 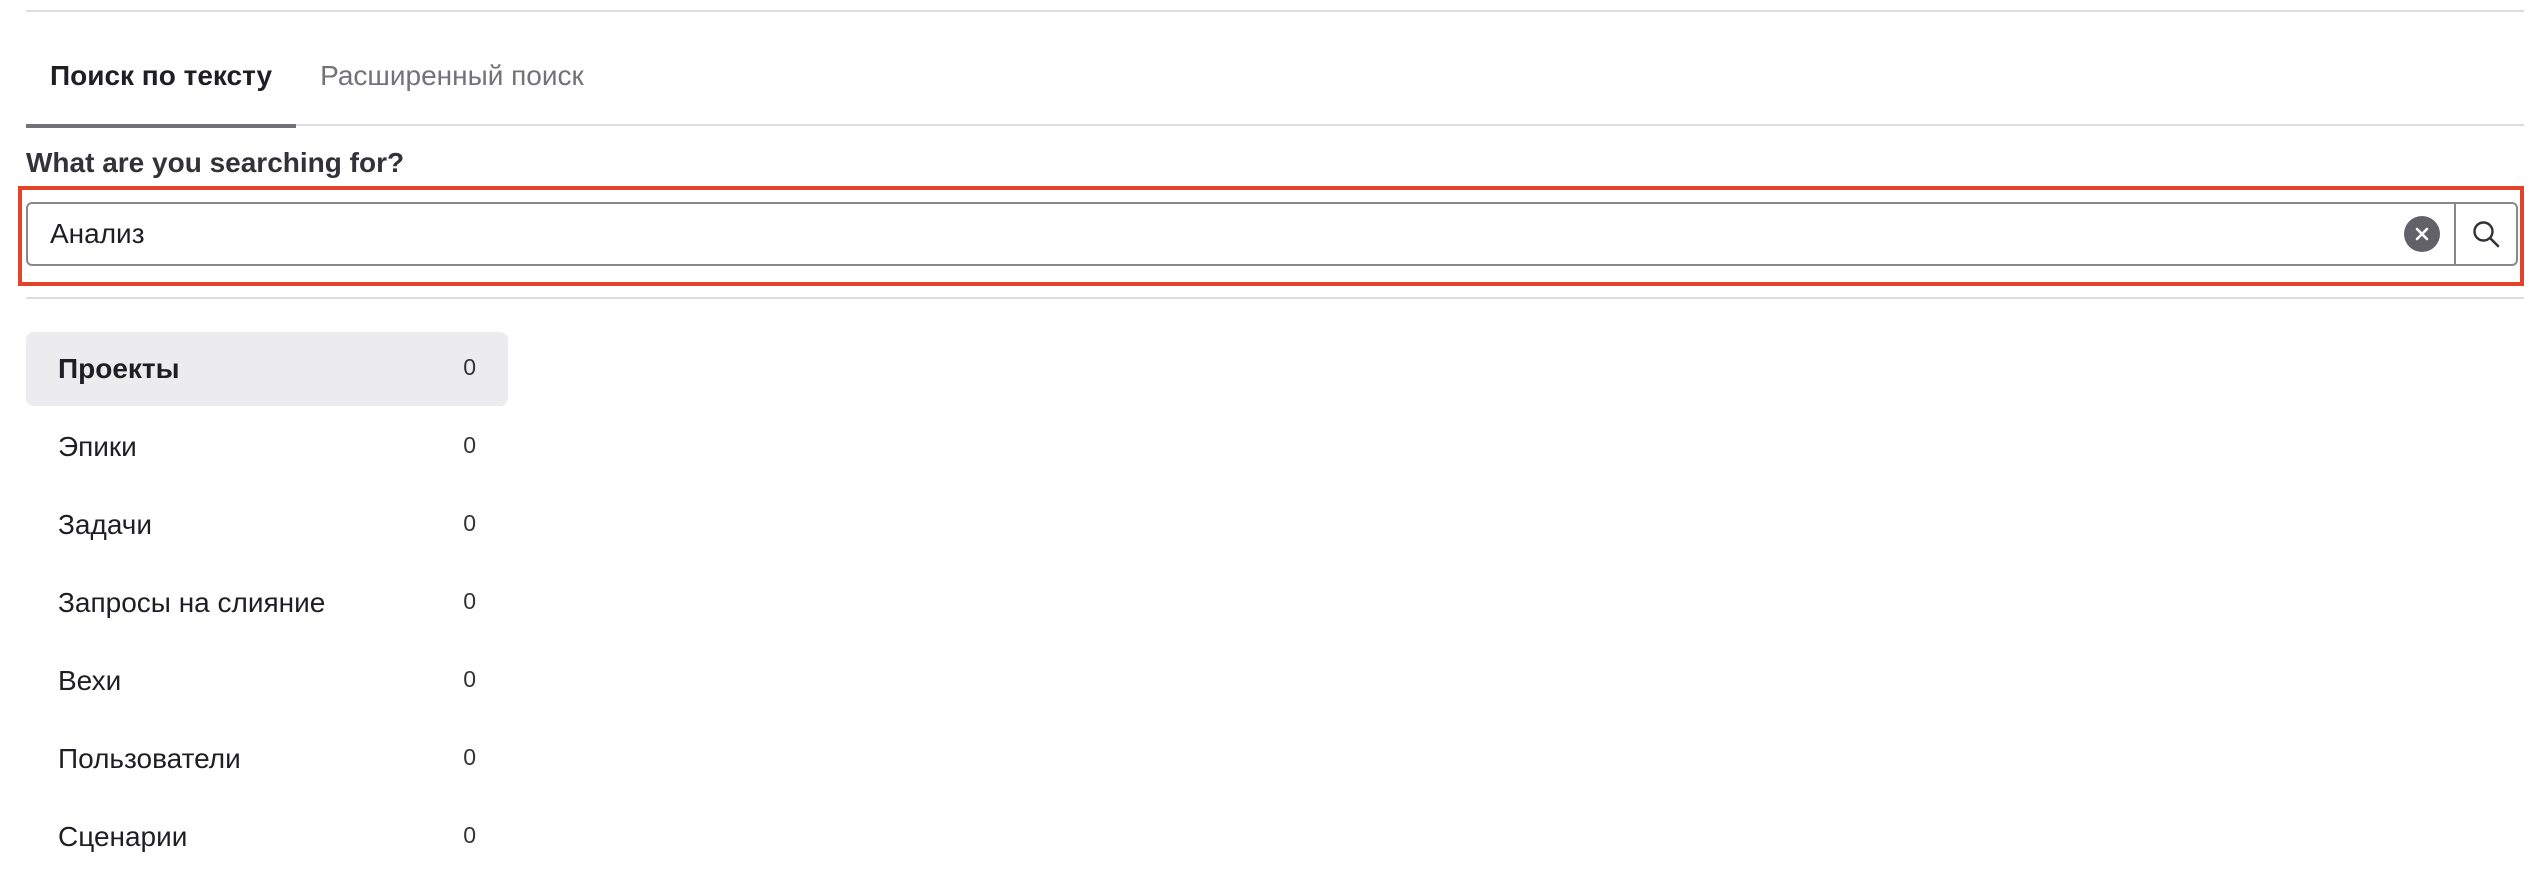 I want to click on search-input, so click(x=1216, y=234).